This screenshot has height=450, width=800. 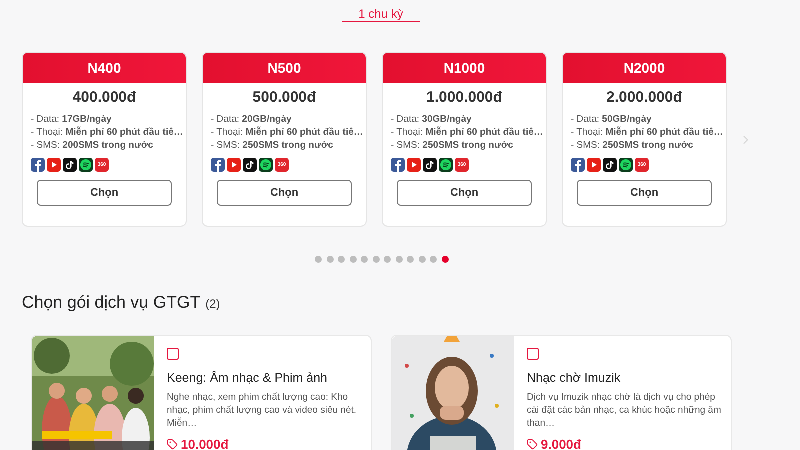 I want to click on feature-text: - SMS: 200SMS trong nước, so click(x=92, y=145).